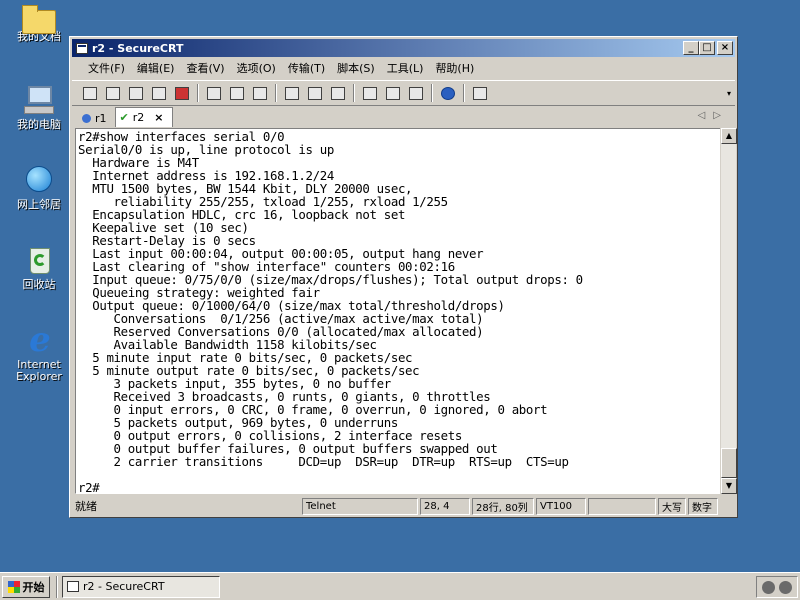 This screenshot has width=800, height=600. Describe the element at coordinates (39, 19) in the screenshot. I see `folder-icon` at that location.